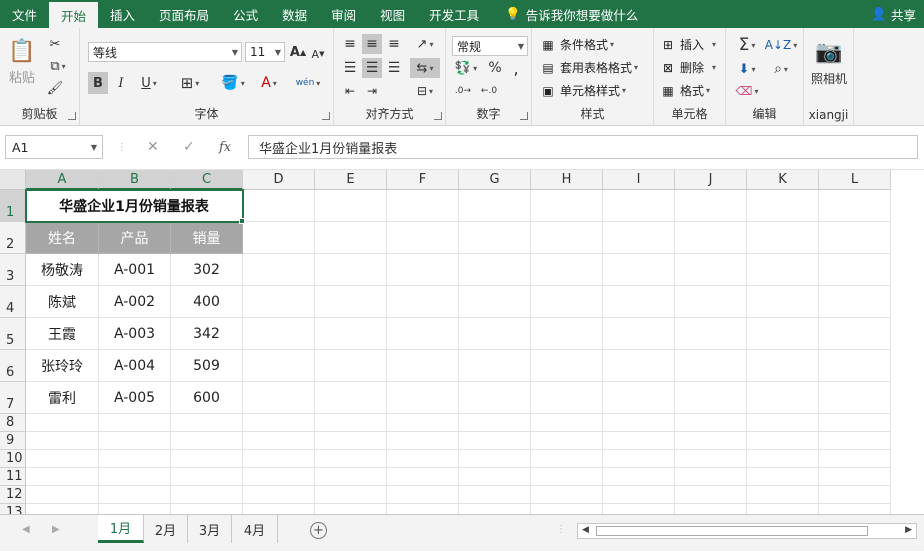 Image resolution: width=924 pixels, height=551 pixels. I want to click on font-size-select: 11 ▼, so click(265, 52).